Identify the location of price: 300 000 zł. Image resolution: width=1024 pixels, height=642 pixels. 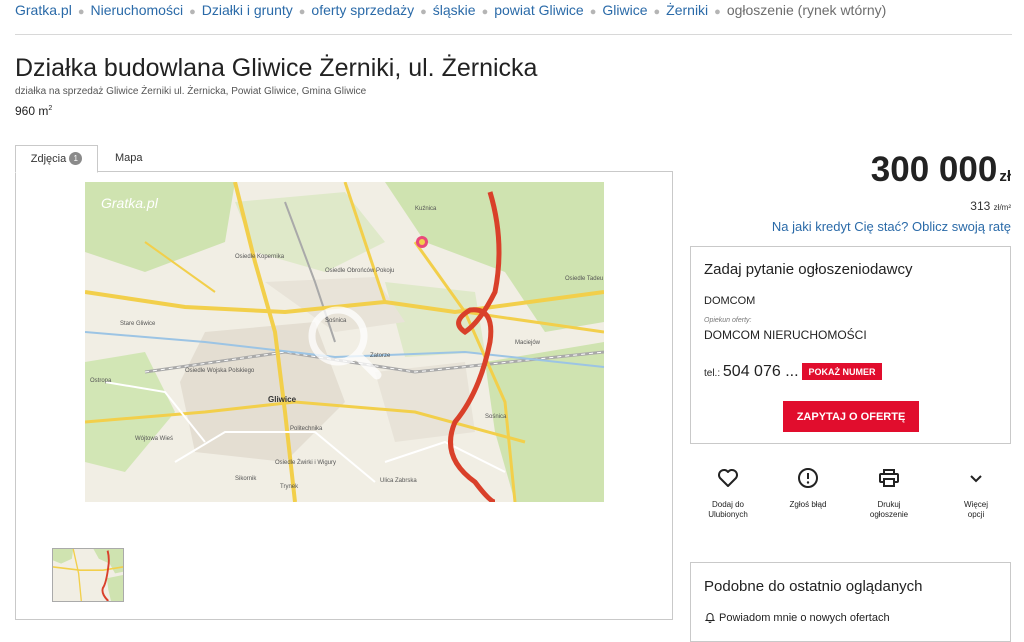
(941, 170).